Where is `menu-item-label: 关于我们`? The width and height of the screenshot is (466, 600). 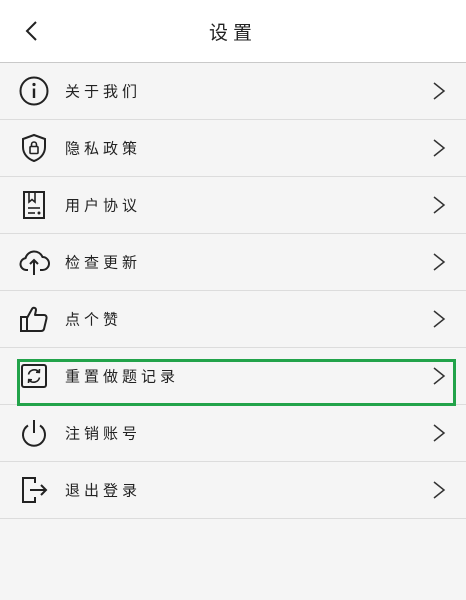 menu-item-label: 关于我们 is located at coordinates (103, 91).